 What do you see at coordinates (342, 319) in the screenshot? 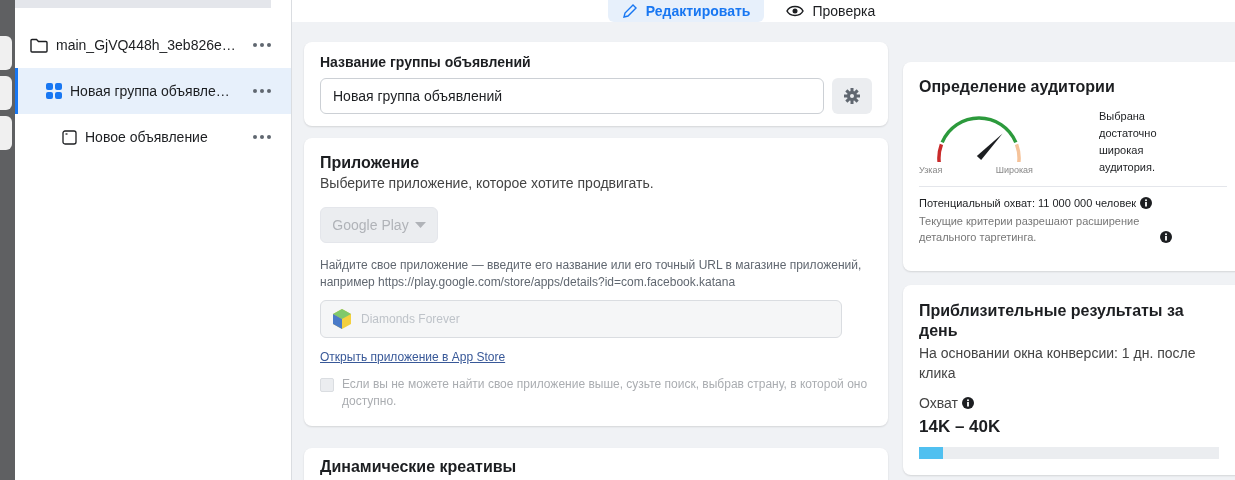
I see `app-icon` at bounding box center [342, 319].